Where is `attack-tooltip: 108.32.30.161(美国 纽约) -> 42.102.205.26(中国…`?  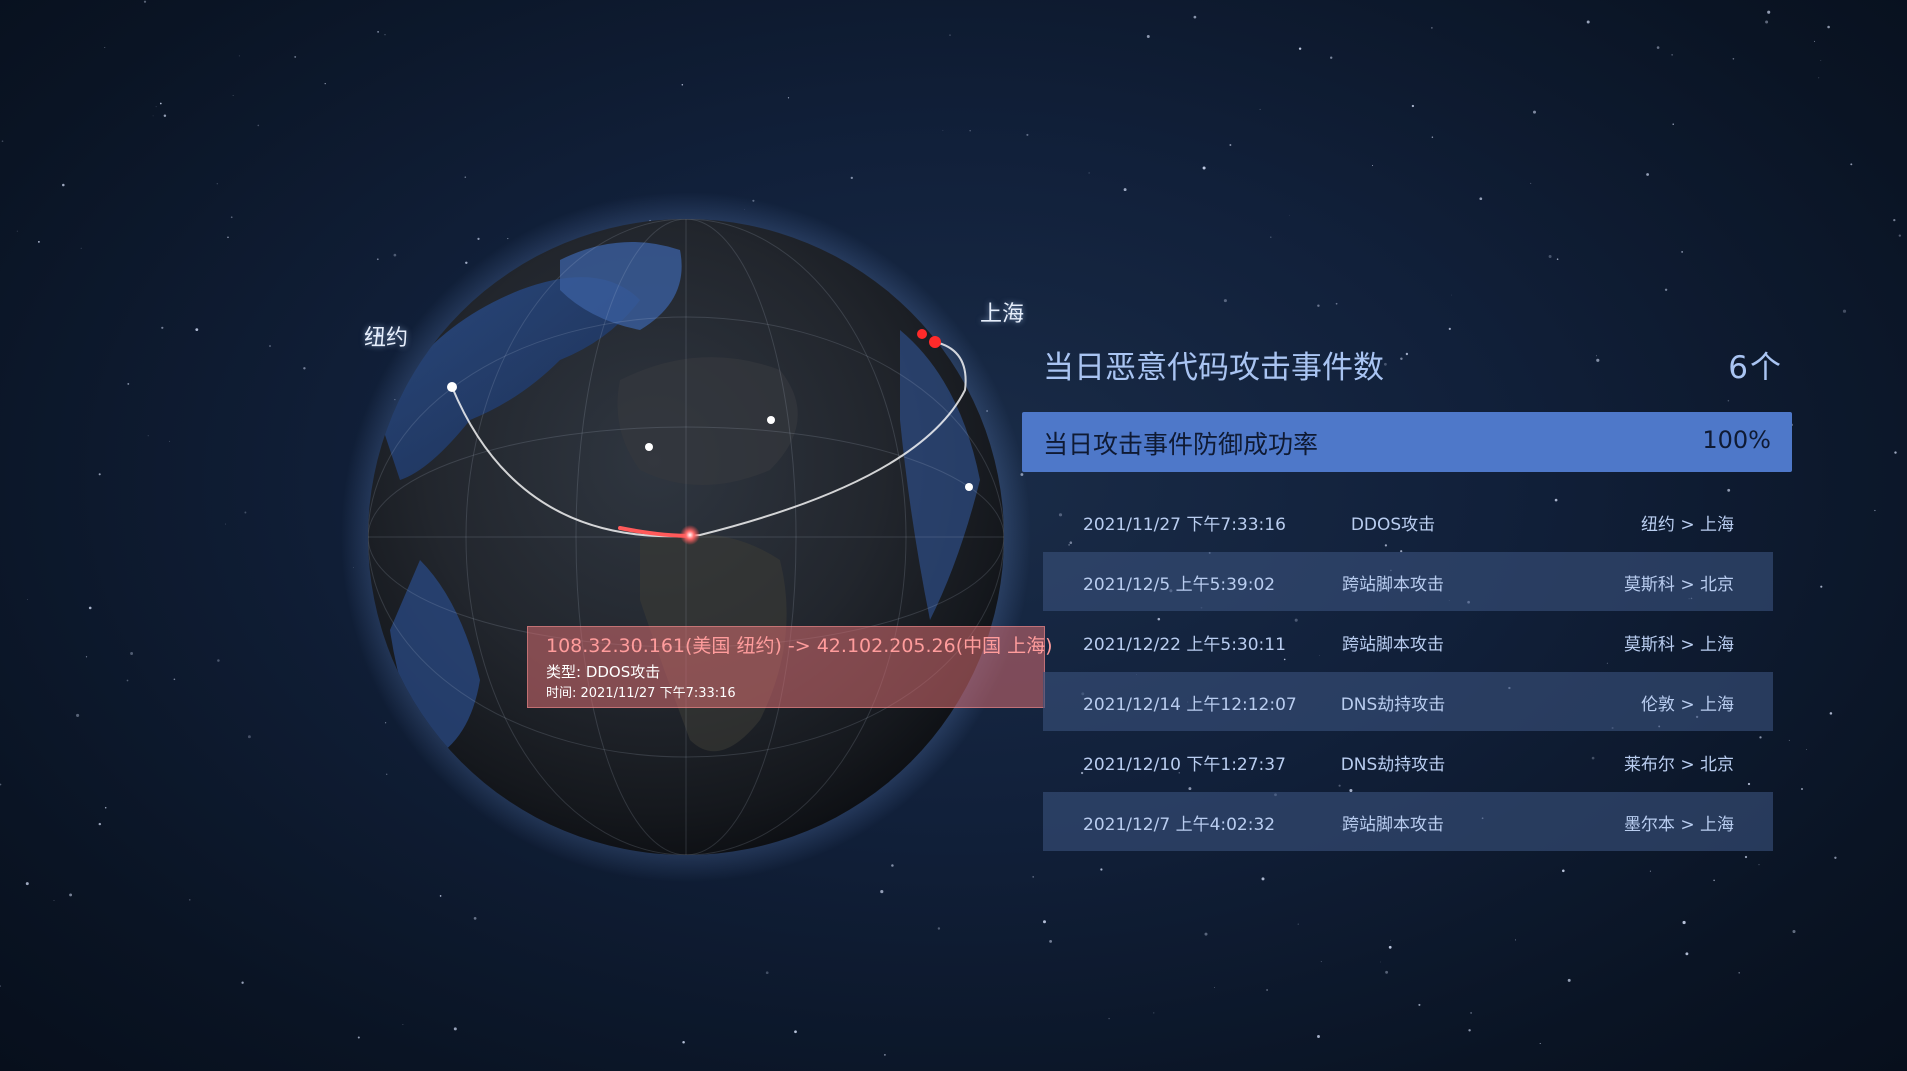
attack-tooltip: 108.32.30.161(美国 纽约) -> 42.102.205.26(中国… is located at coordinates (790, 667).